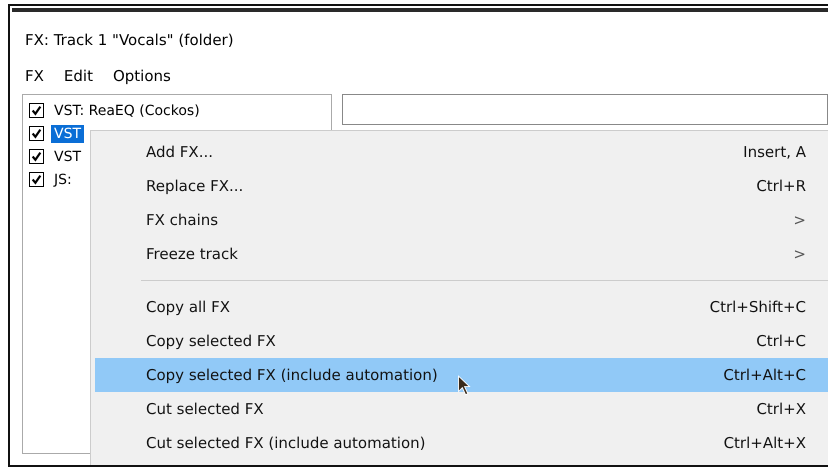 Image resolution: width=828 pixels, height=471 pixels. I want to click on fx-list-item: JS:, so click(63, 179).